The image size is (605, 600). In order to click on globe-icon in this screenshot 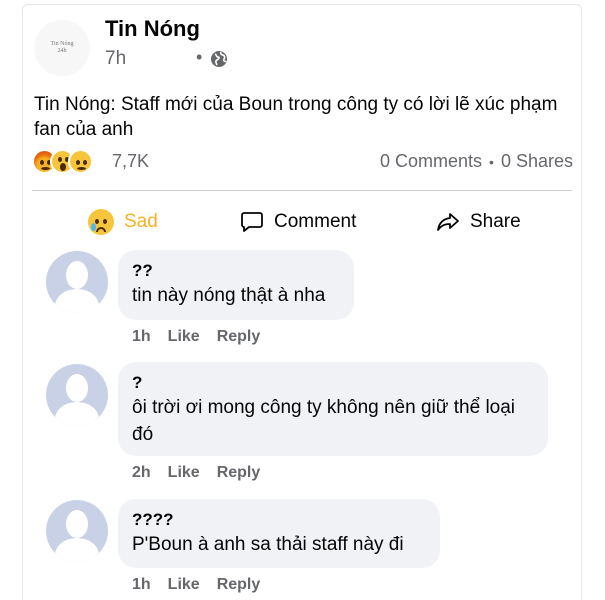, I will do `click(219, 59)`.